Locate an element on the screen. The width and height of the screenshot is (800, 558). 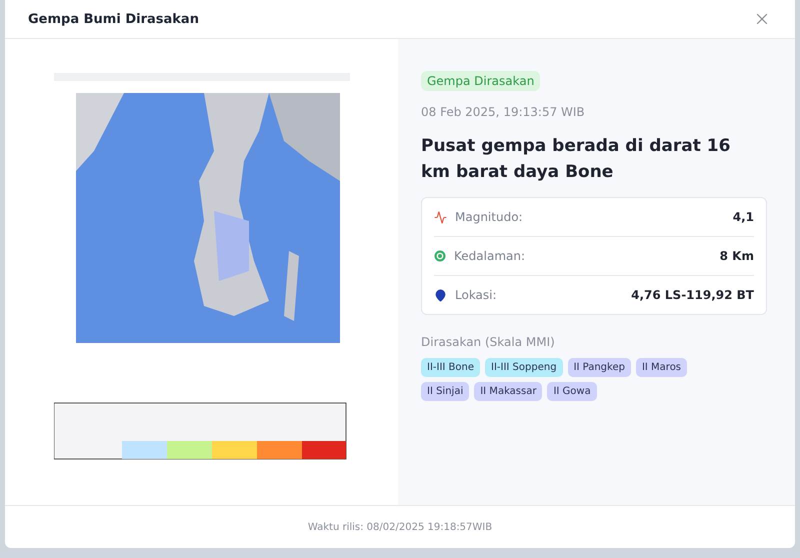
target-icon is located at coordinates (440, 256).